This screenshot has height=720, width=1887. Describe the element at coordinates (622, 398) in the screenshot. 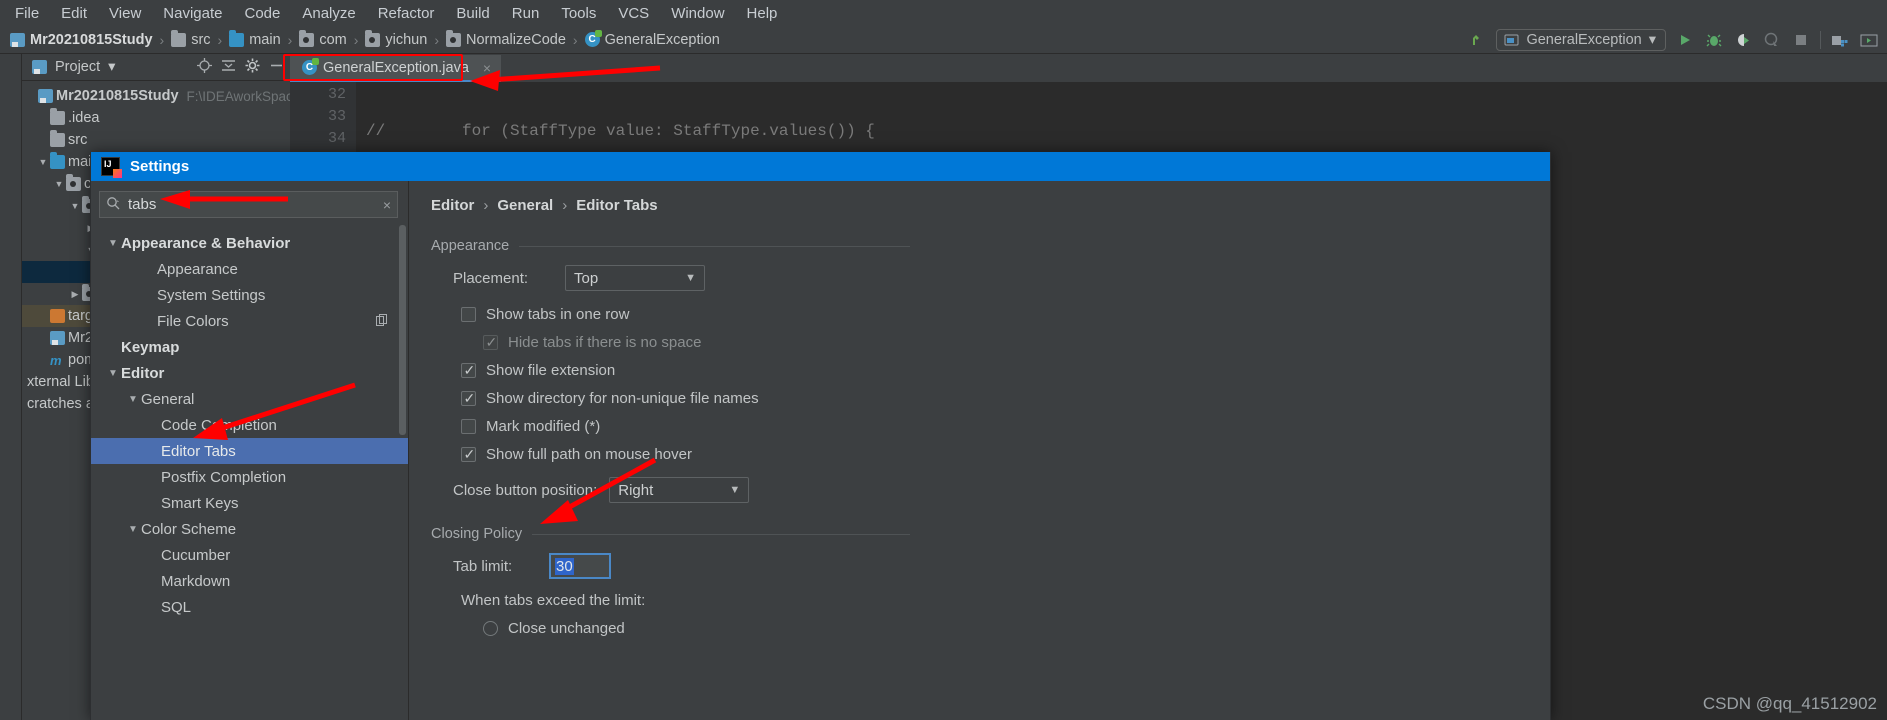

I see `checkbox-label: Show directory for non-unique file names` at that location.